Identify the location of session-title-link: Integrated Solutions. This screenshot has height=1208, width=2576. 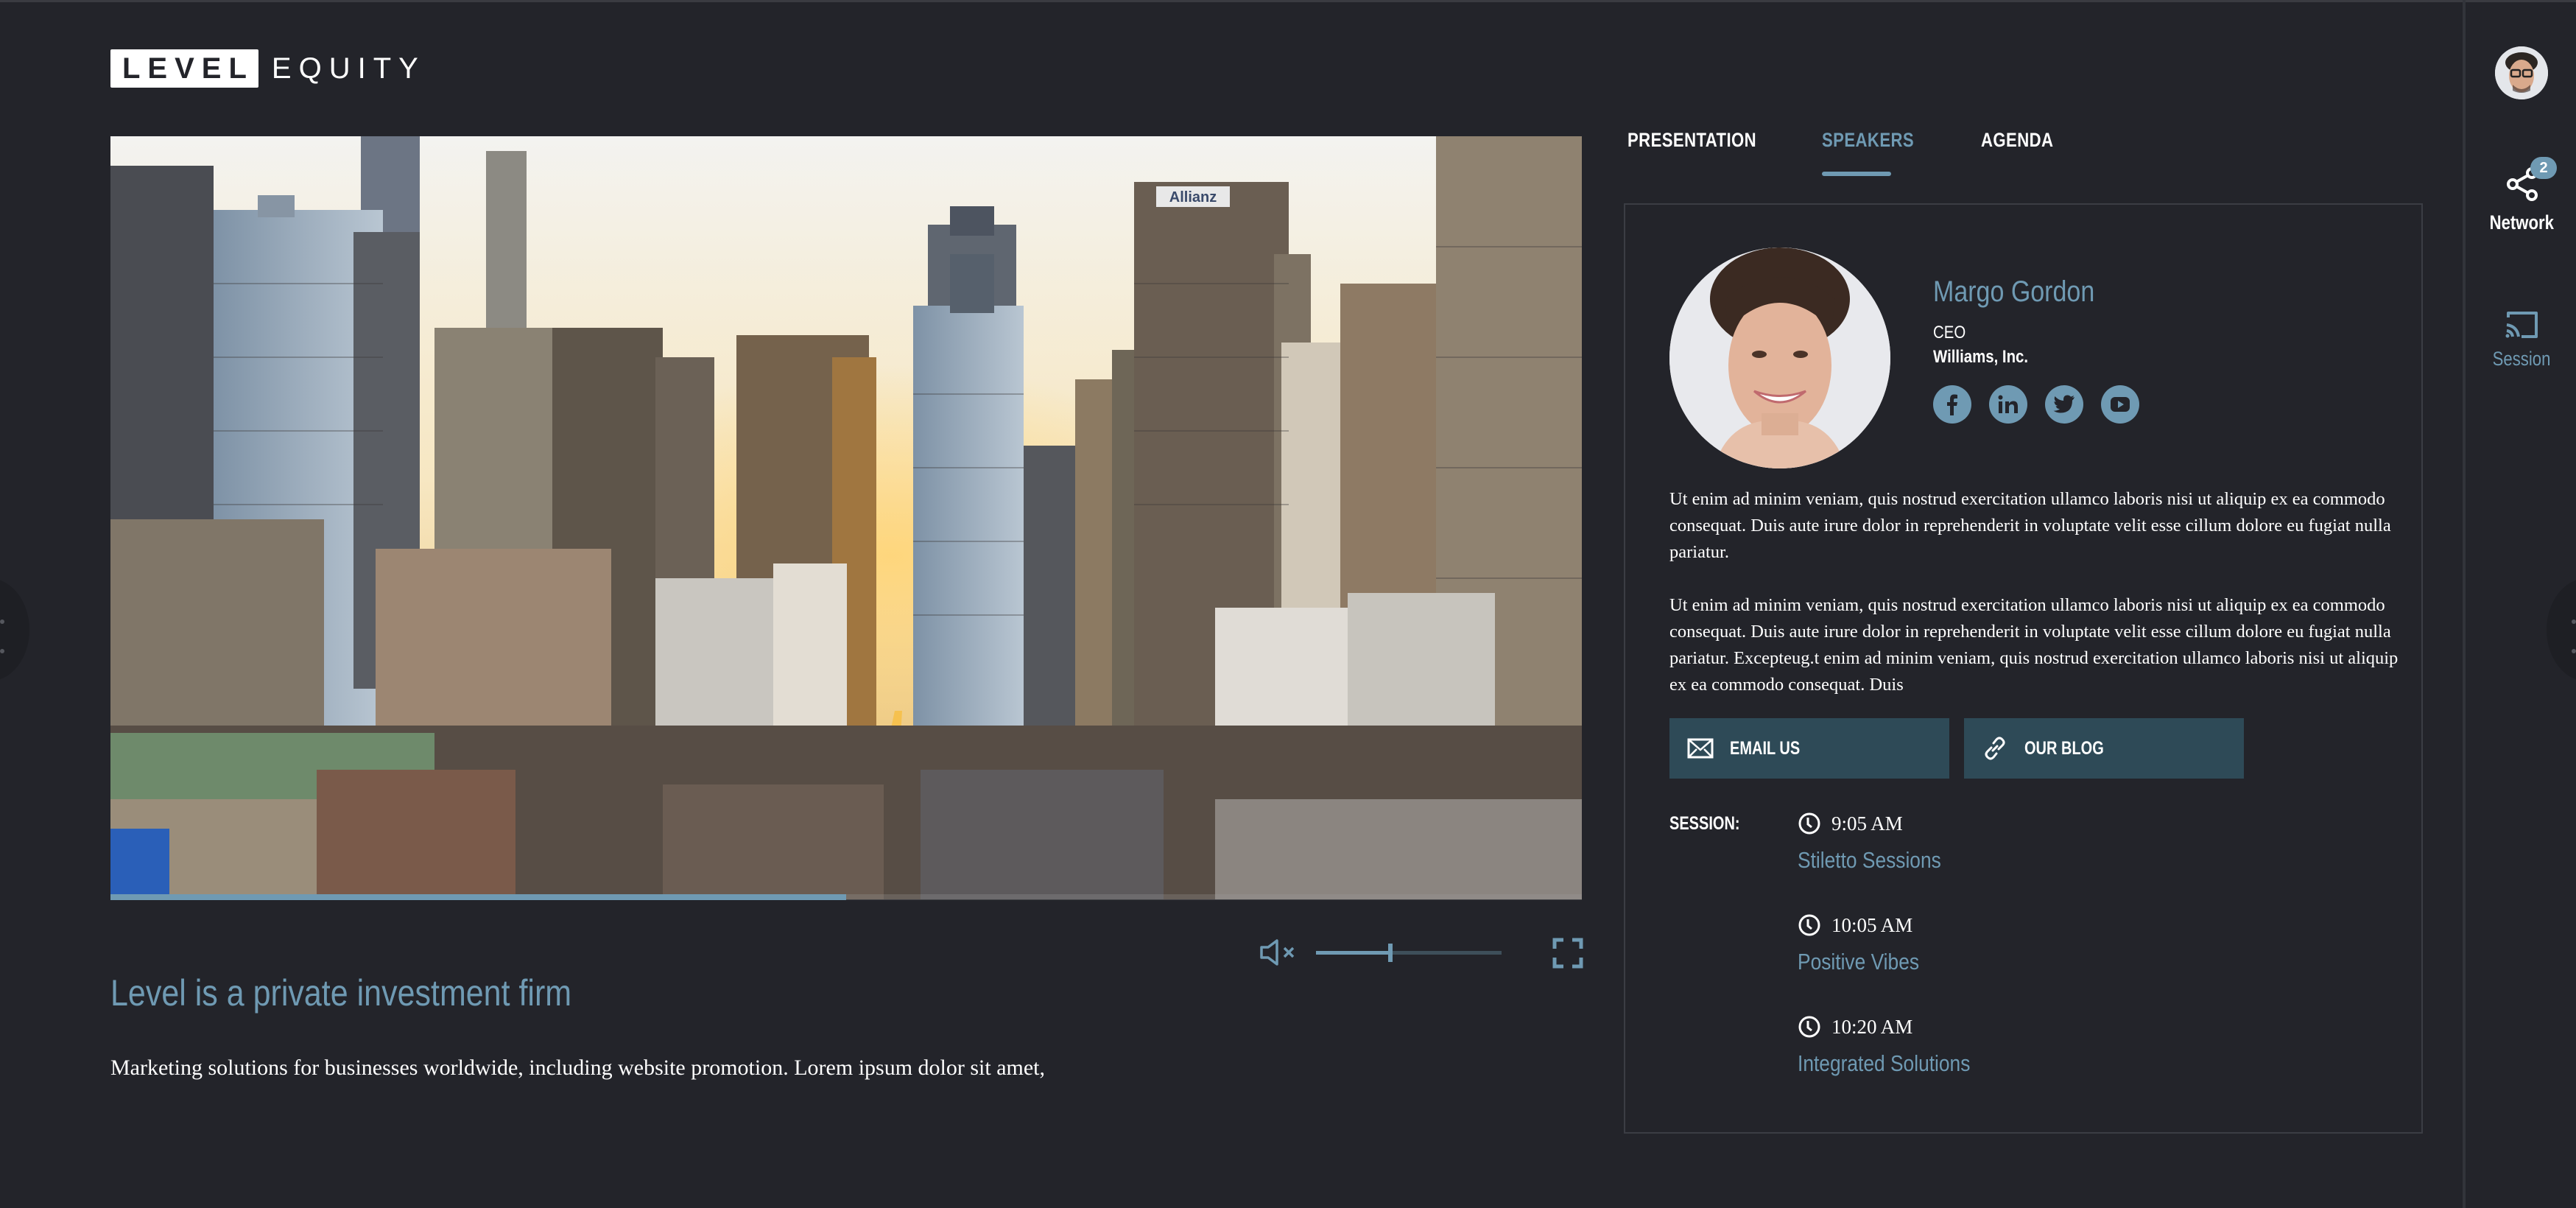
(1884, 1063).